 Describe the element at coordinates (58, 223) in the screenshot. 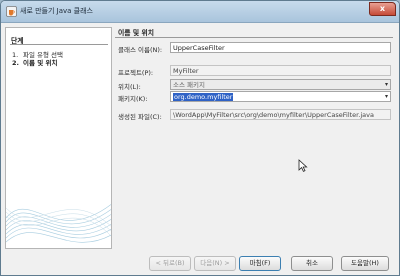

I see `decorative-wave-graphic` at that location.